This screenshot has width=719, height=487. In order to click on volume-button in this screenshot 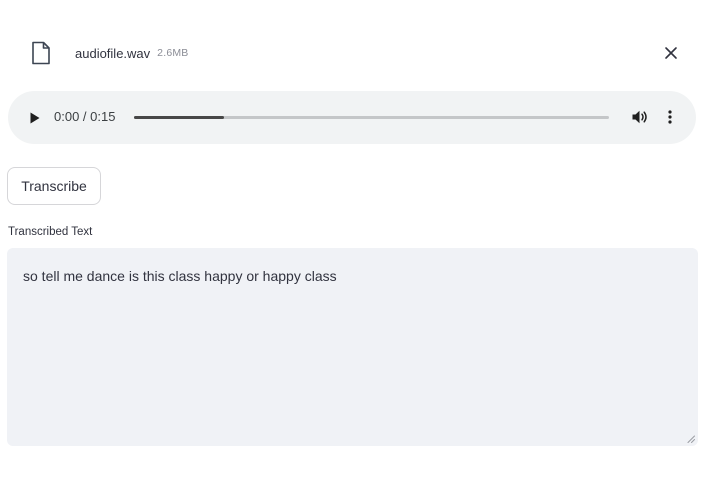, I will do `click(640, 117)`.